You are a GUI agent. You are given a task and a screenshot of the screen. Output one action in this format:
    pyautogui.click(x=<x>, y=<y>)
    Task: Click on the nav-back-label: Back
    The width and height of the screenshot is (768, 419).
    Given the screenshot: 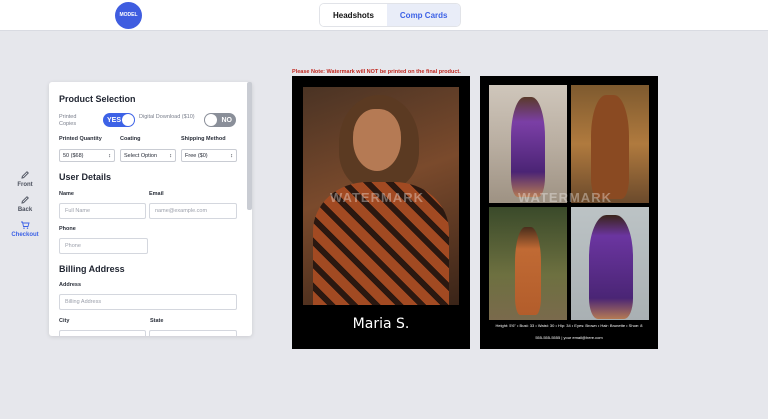 What is the action you would take?
    pyautogui.click(x=25, y=210)
    